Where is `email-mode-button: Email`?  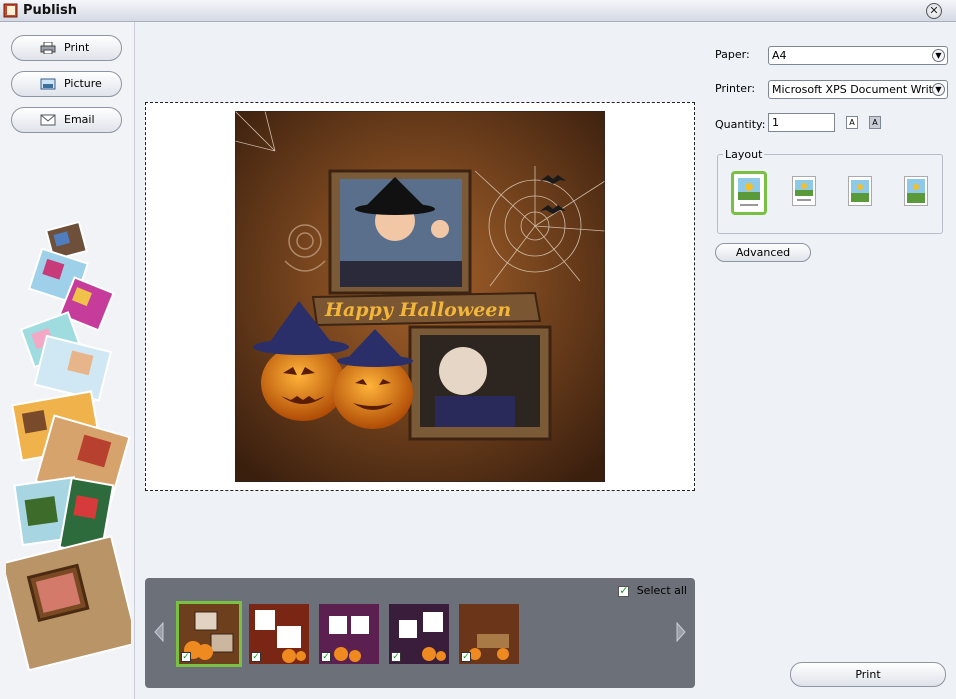 email-mode-button: Email is located at coordinates (66, 120).